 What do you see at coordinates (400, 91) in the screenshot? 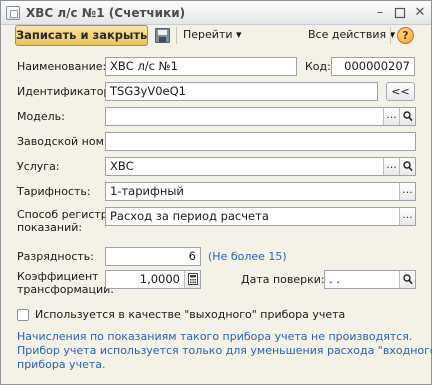
I see `identifier-generate-button: <<` at bounding box center [400, 91].